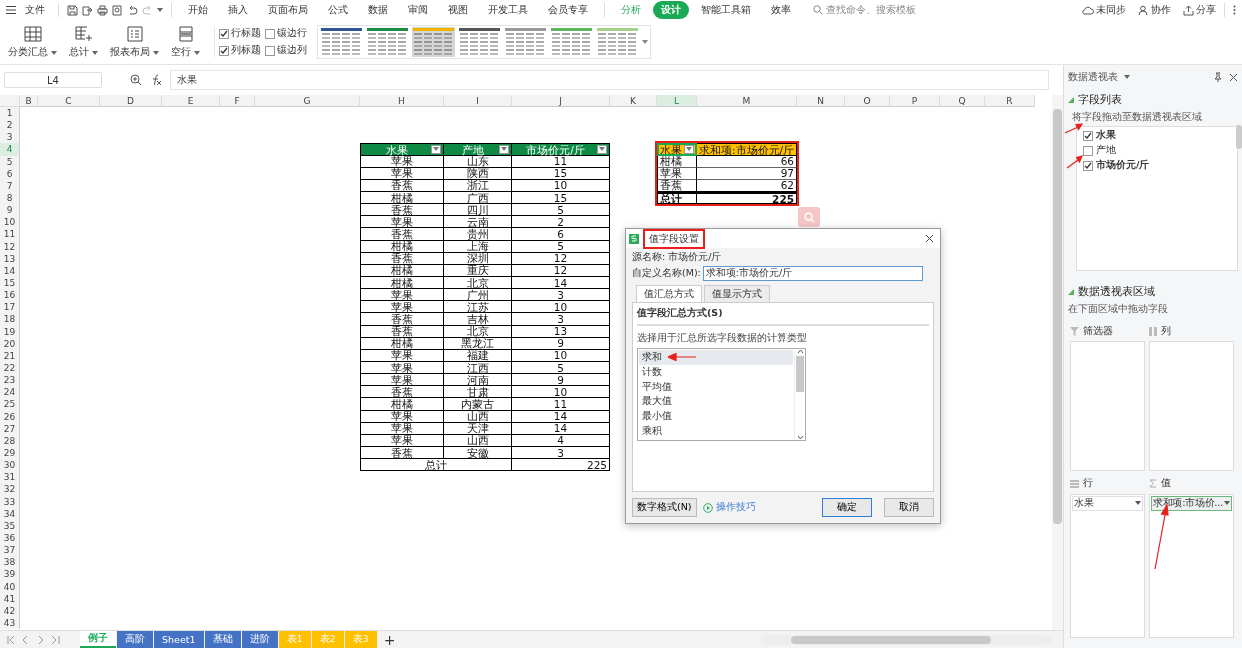  Describe the element at coordinates (10, 392) in the screenshot. I see `row-header: 24` at that location.